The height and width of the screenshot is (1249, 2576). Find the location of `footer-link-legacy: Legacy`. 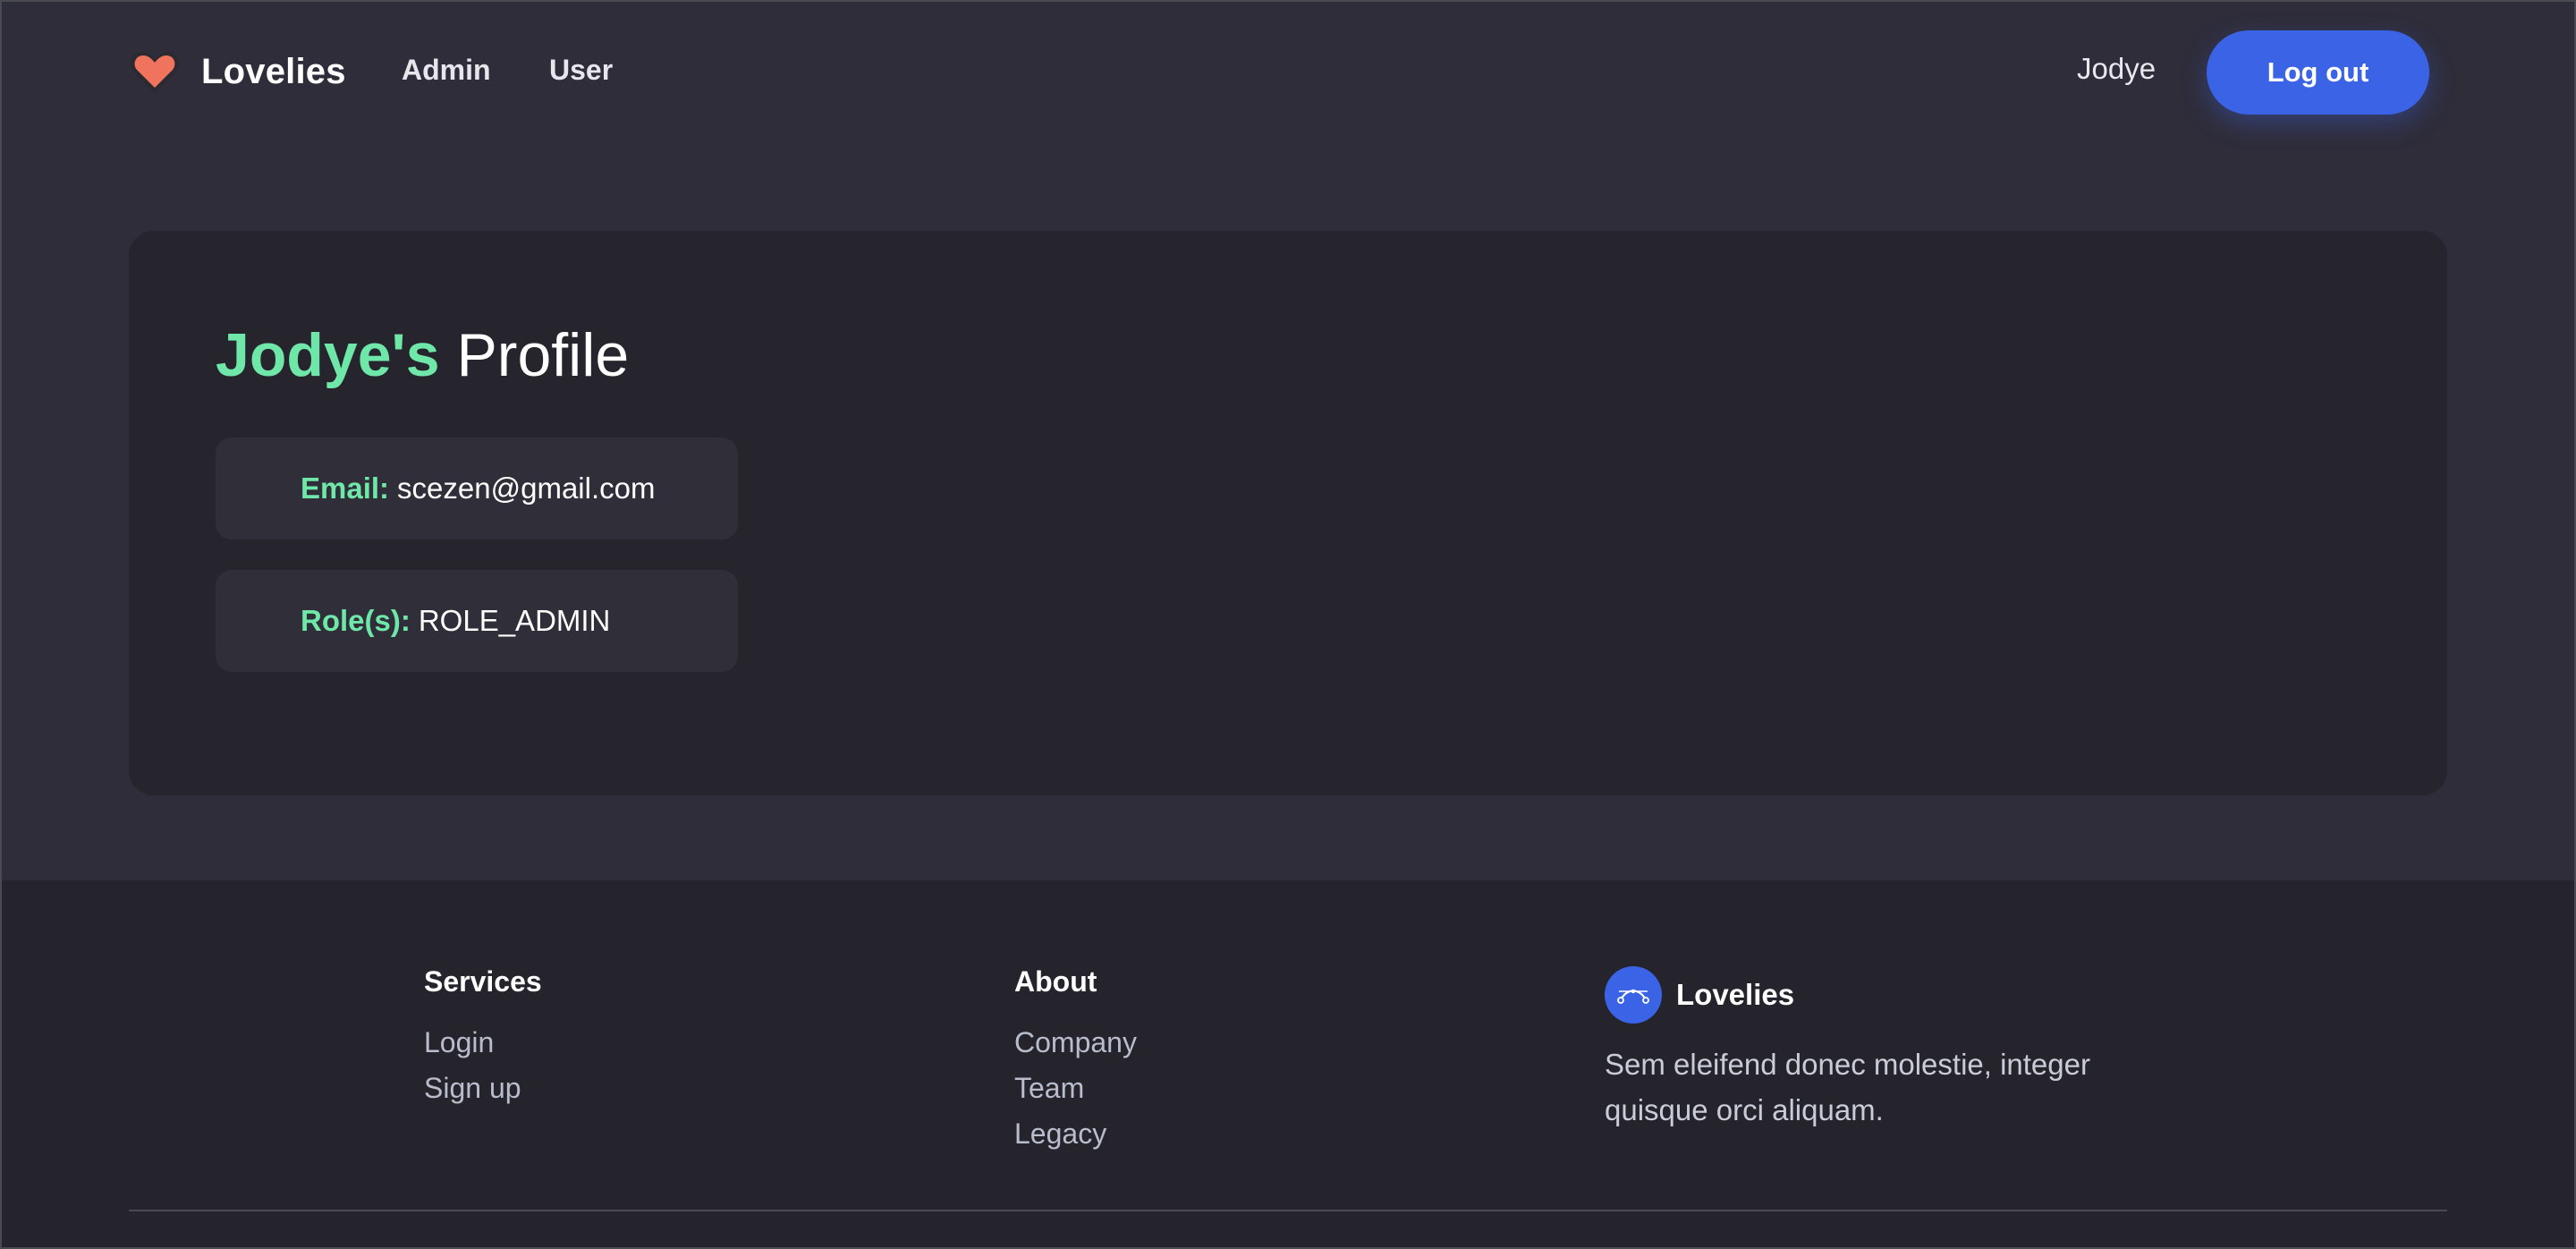

footer-link-legacy: Legacy is located at coordinates (1075, 1134).